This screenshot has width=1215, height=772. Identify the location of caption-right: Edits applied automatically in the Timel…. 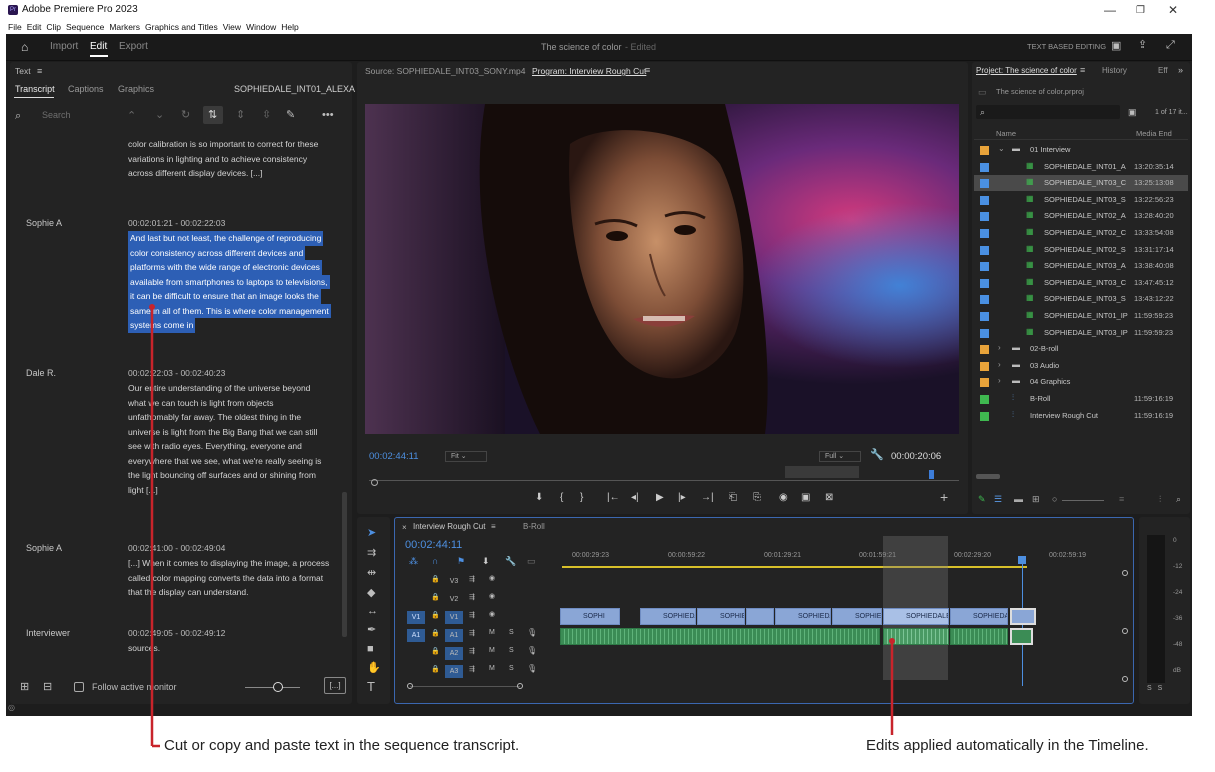
(1007, 745).